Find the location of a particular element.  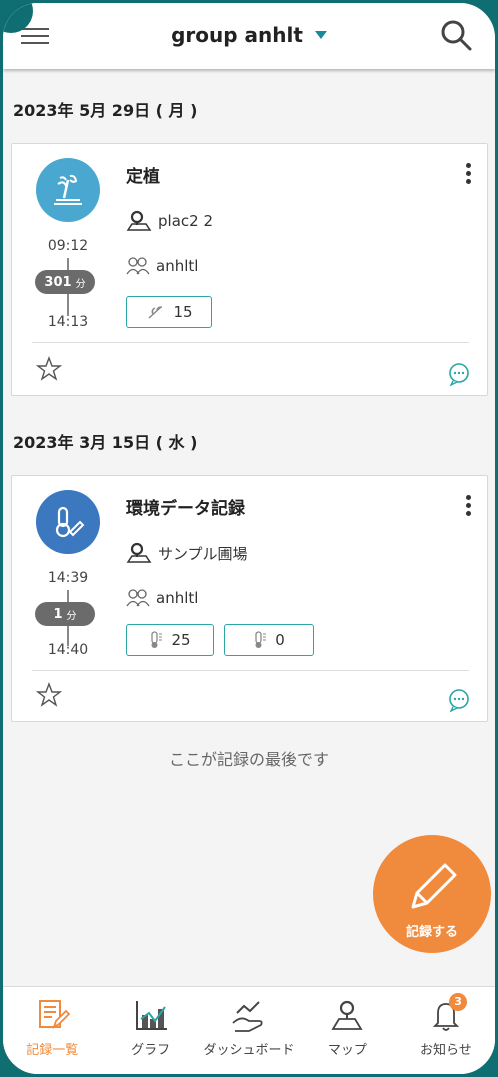

caret-down-icon is located at coordinates (320, 34).